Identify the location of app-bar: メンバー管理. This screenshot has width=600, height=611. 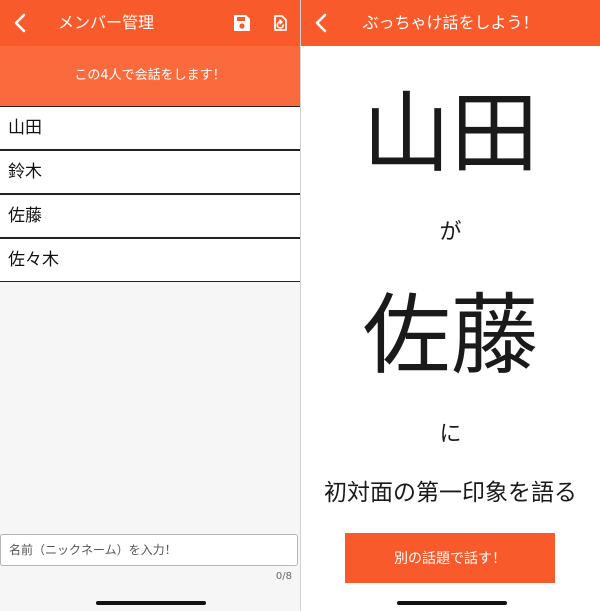
(150, 23).